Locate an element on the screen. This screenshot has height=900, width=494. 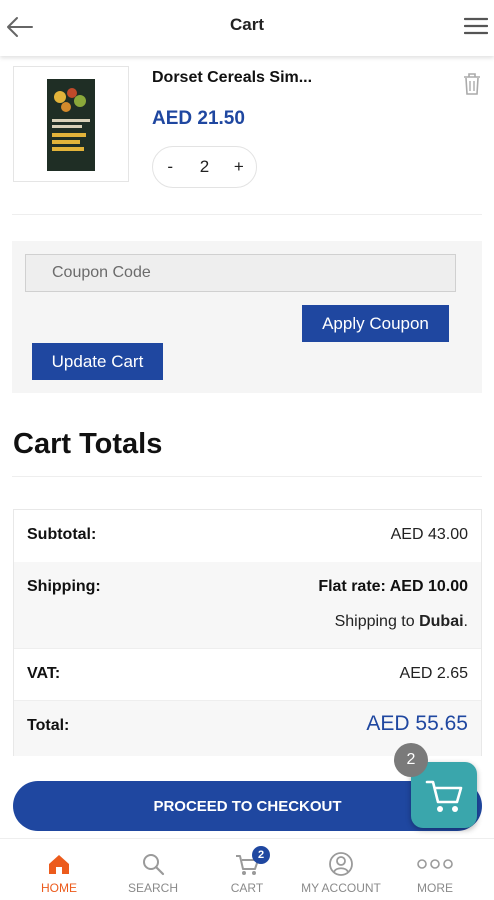
bottom-navigation: HOME SEARCH 2 CART MY ACCOUNT MORE is located at coordinates (247, 869).